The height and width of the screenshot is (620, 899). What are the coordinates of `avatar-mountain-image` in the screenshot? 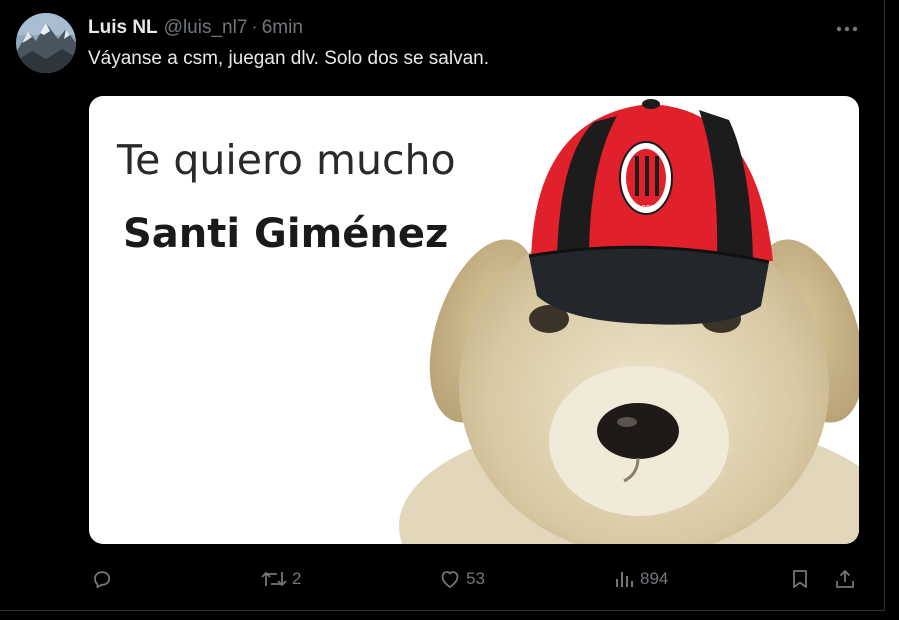 It's located at (46, 43).